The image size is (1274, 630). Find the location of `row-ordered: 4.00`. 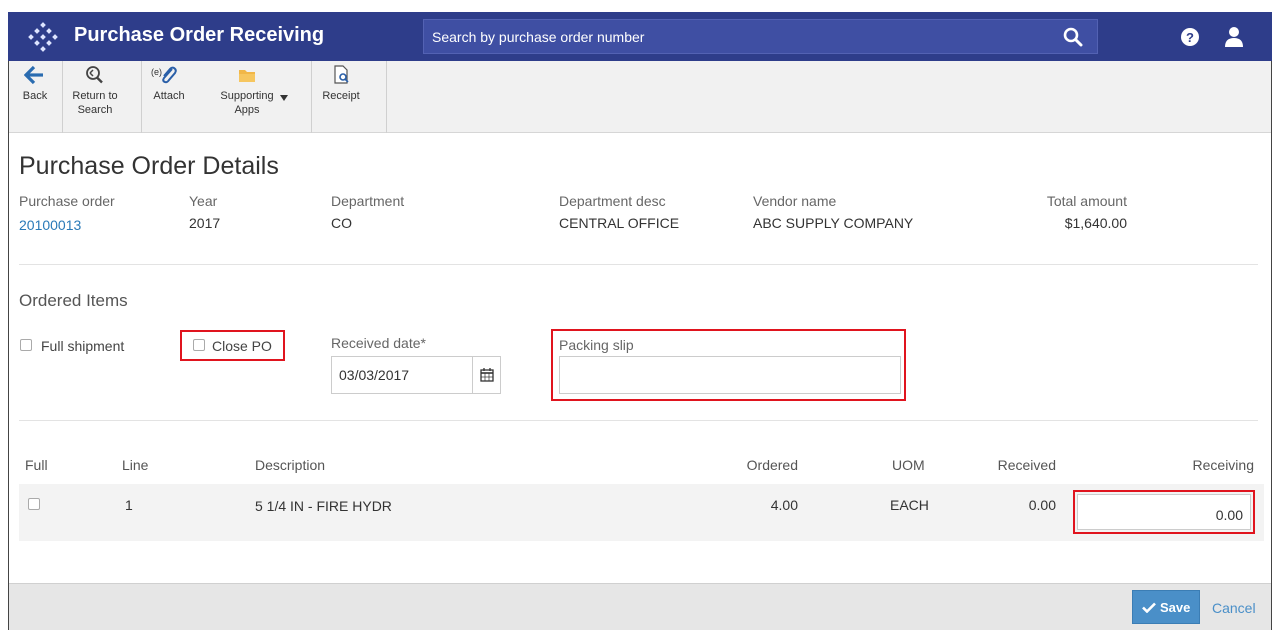

row-ordered: 4.00 is located at coordinates (784, 505).